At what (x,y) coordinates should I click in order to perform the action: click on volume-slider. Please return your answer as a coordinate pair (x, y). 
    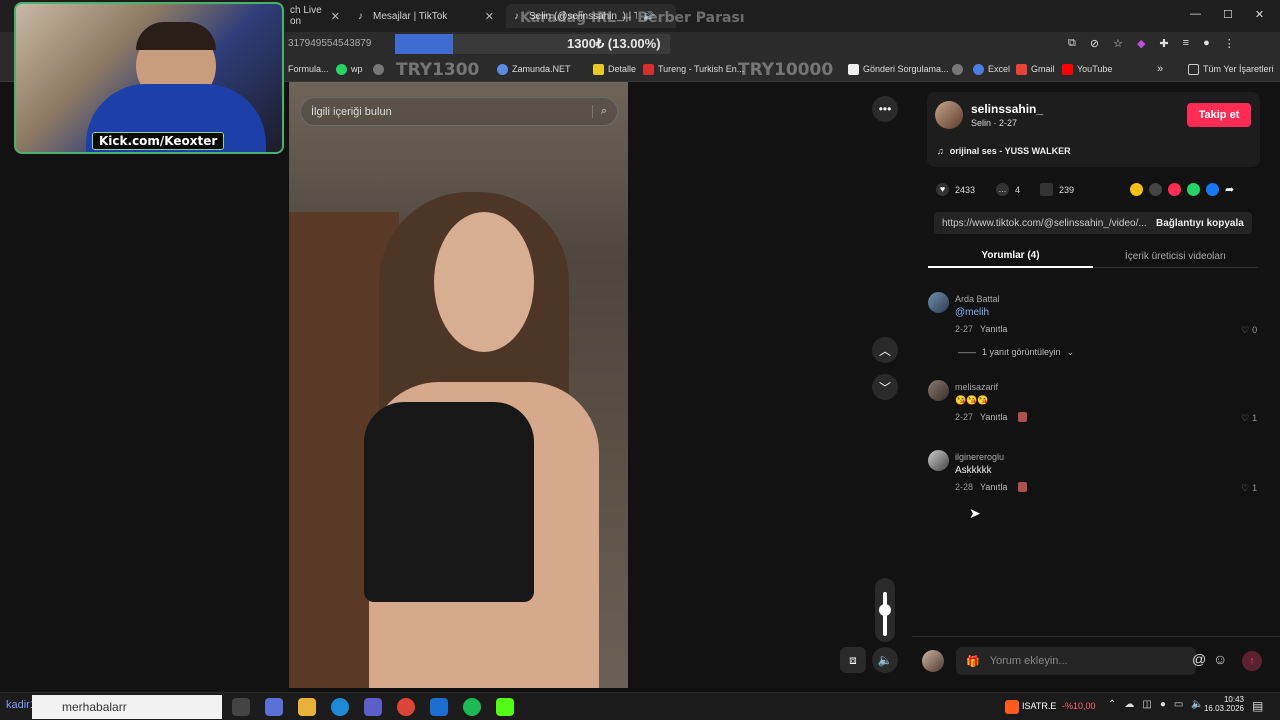
    Looking at the image, I should click on (885, 610).